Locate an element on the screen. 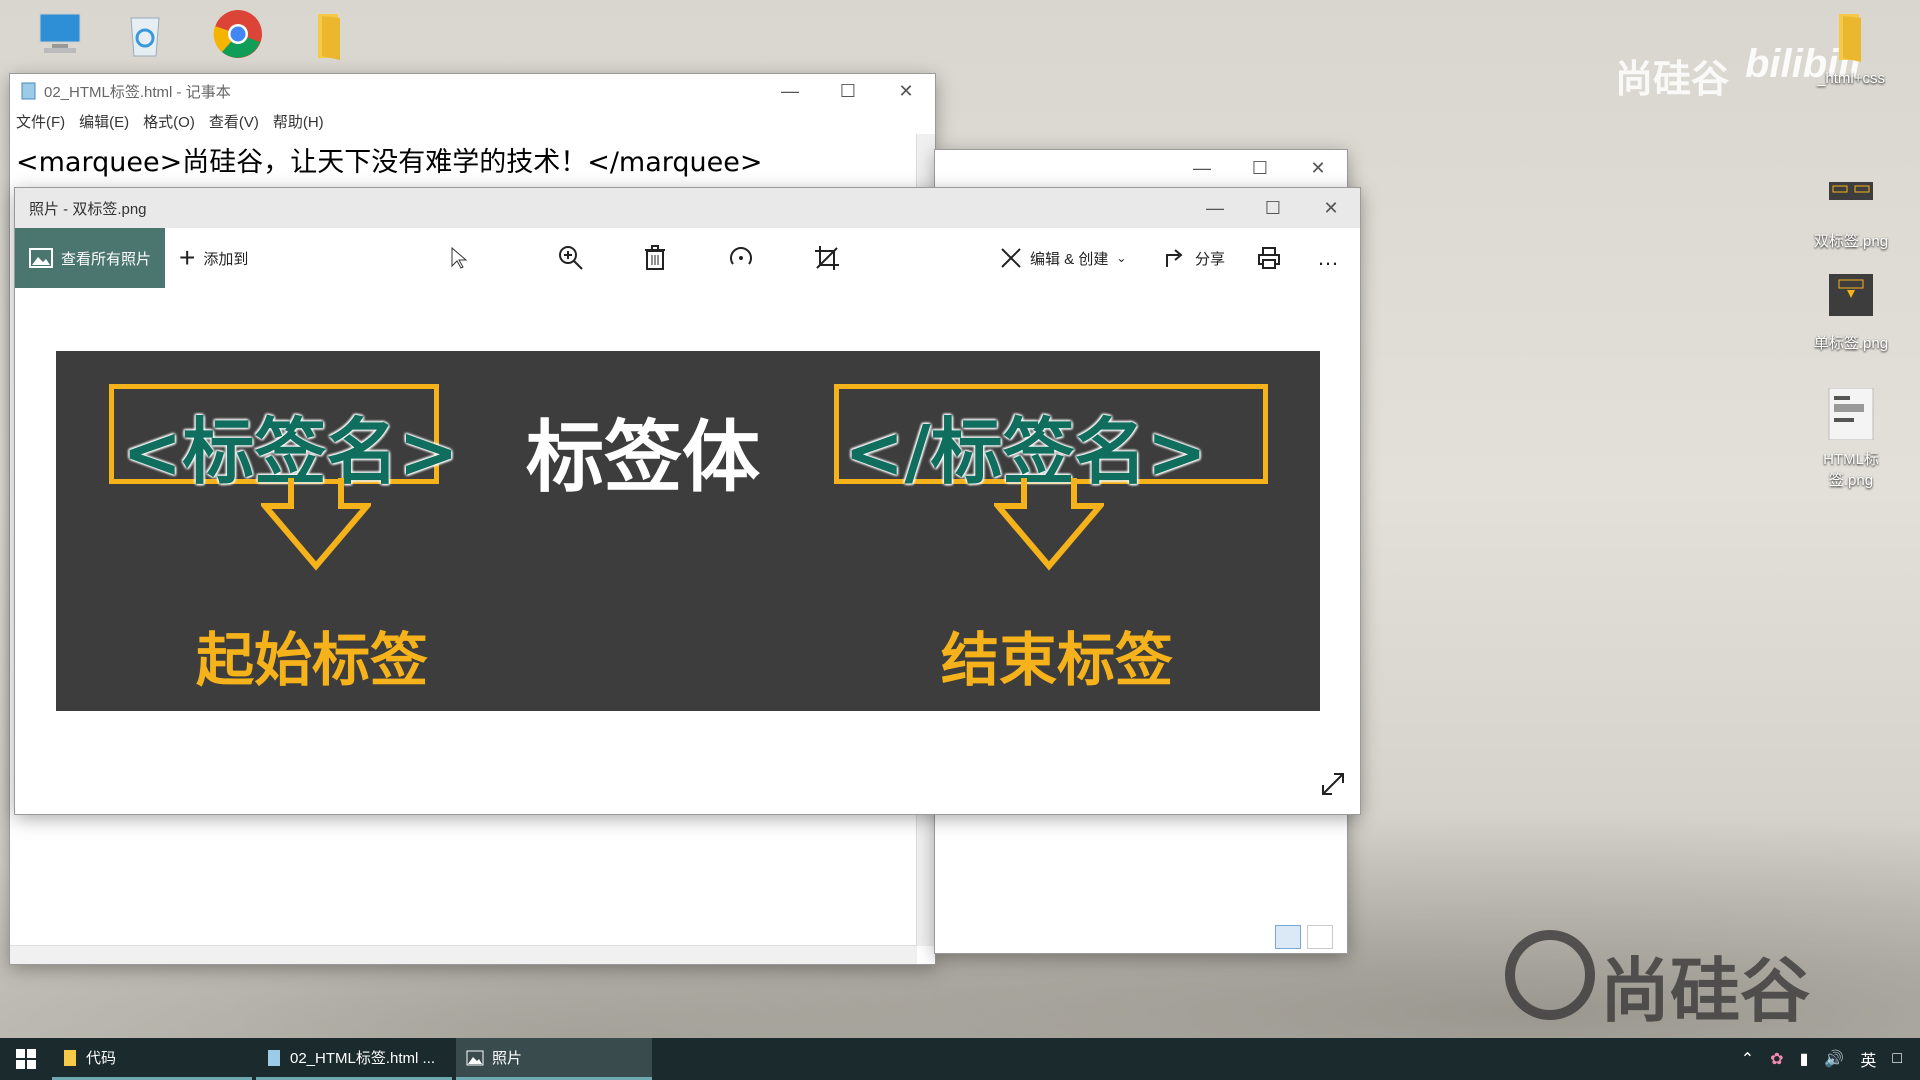  details-view-icon is located at coordinates (1288, 937).